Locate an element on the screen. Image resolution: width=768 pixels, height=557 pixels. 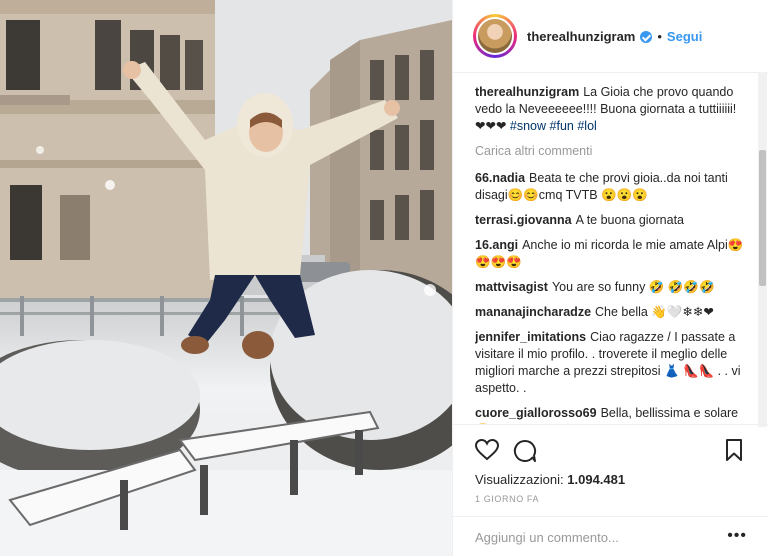
post-header: therealhunzigram • Segui is located at coordinates (610, 36).